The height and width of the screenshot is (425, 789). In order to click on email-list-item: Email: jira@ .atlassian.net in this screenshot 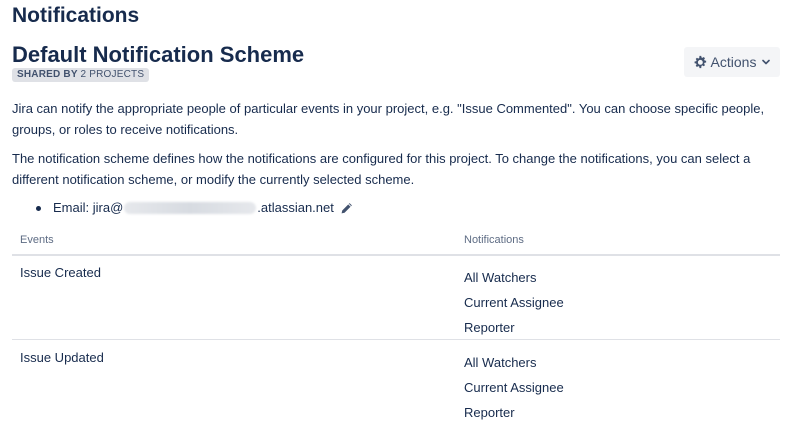, I will do `click(182, 208)`.